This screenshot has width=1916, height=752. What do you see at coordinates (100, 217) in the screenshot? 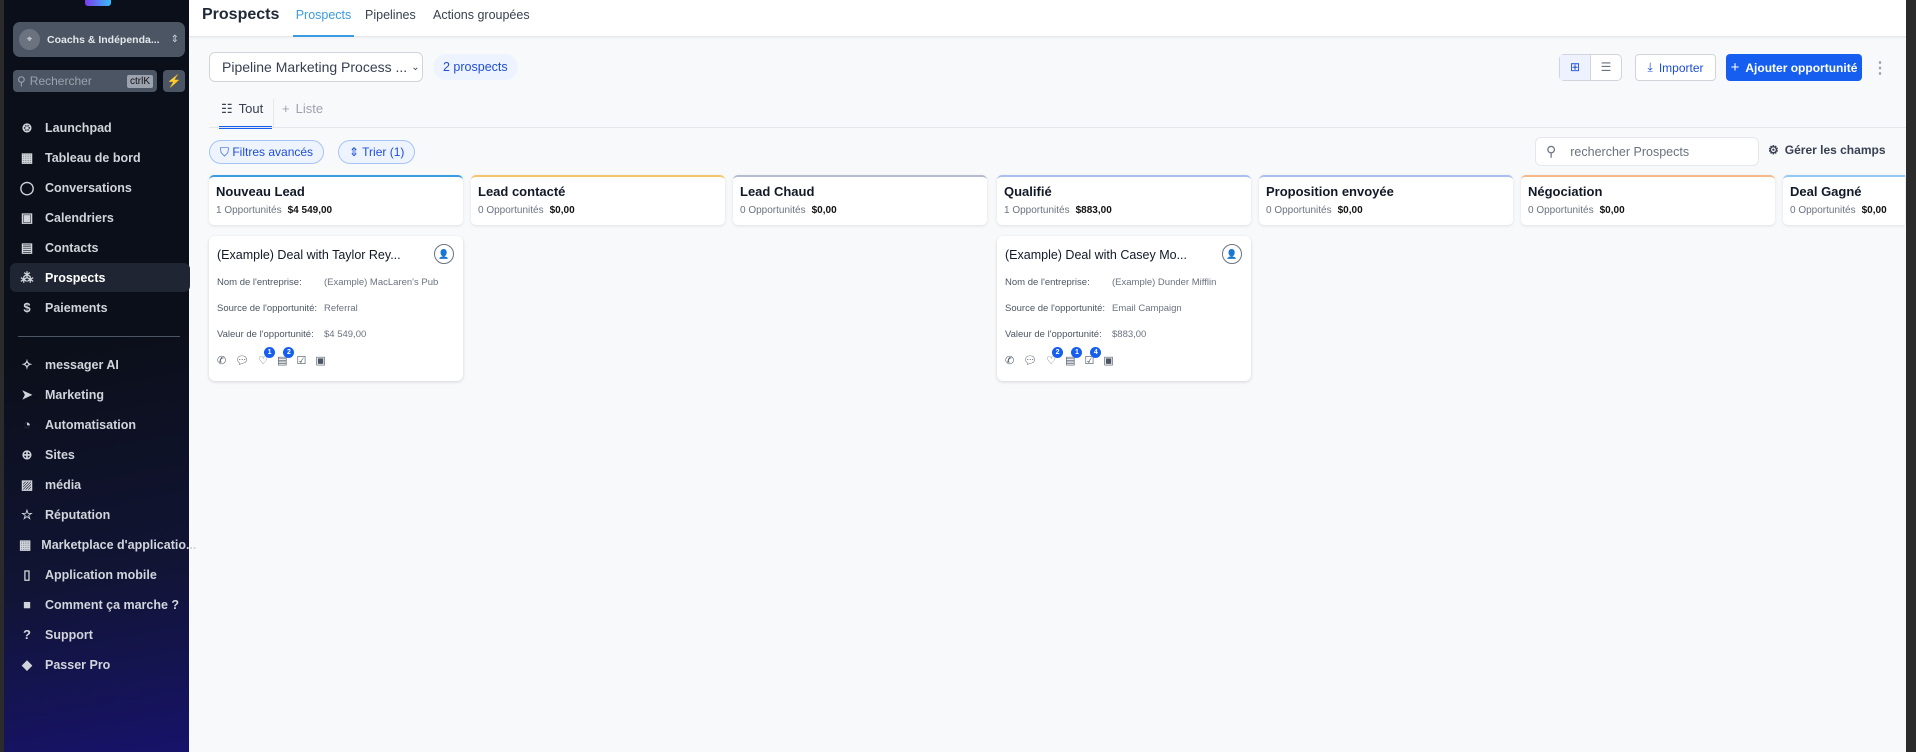
I see `sidebar-item-calendriers: ▣ Calendriers` at bounding box center [100, 217].